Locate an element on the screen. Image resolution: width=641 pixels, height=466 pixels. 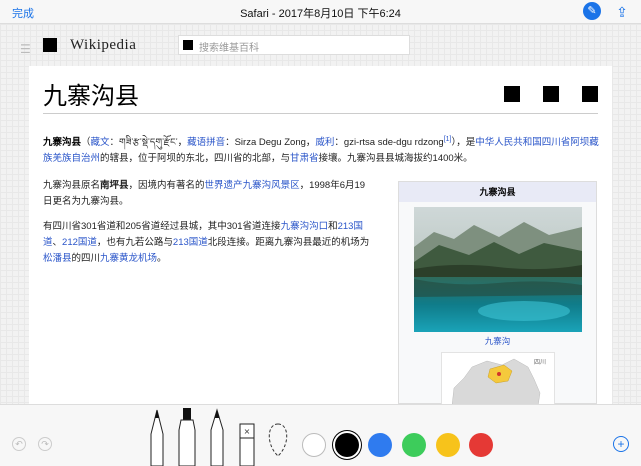
pencil-tool-icon is located at coordinates (217, 437).